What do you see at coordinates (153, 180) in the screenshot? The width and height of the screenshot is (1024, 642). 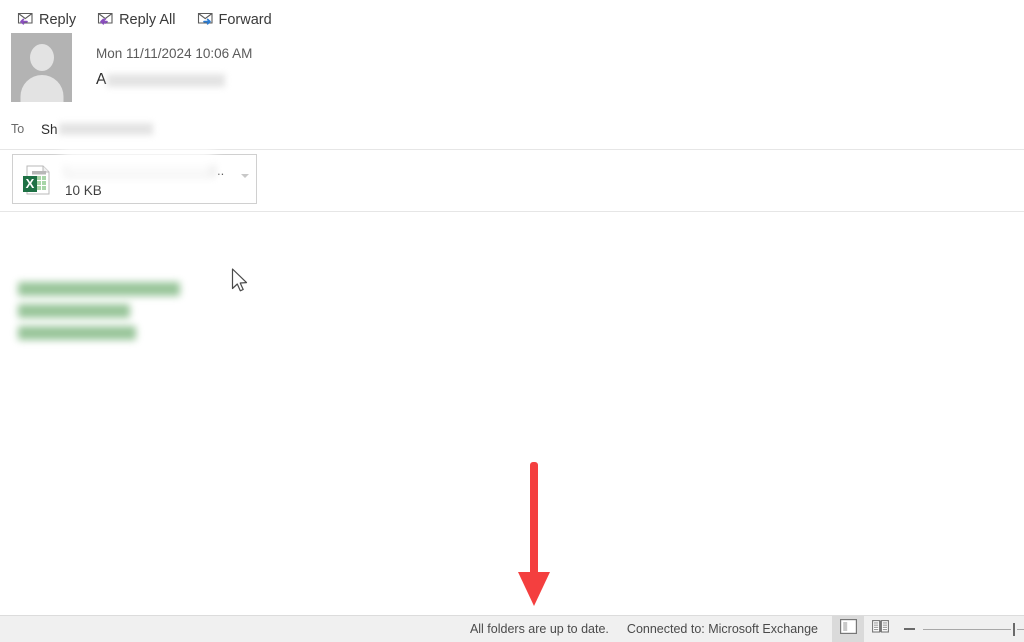 I see `attachment-text: .. 10 KB` at bounding box center [153, 180].